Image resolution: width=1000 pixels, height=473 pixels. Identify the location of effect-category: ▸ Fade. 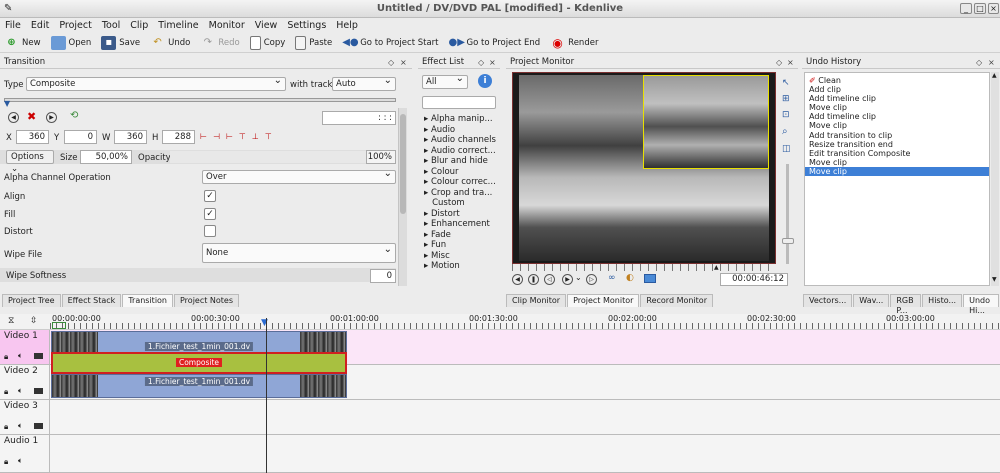
(460, 235).